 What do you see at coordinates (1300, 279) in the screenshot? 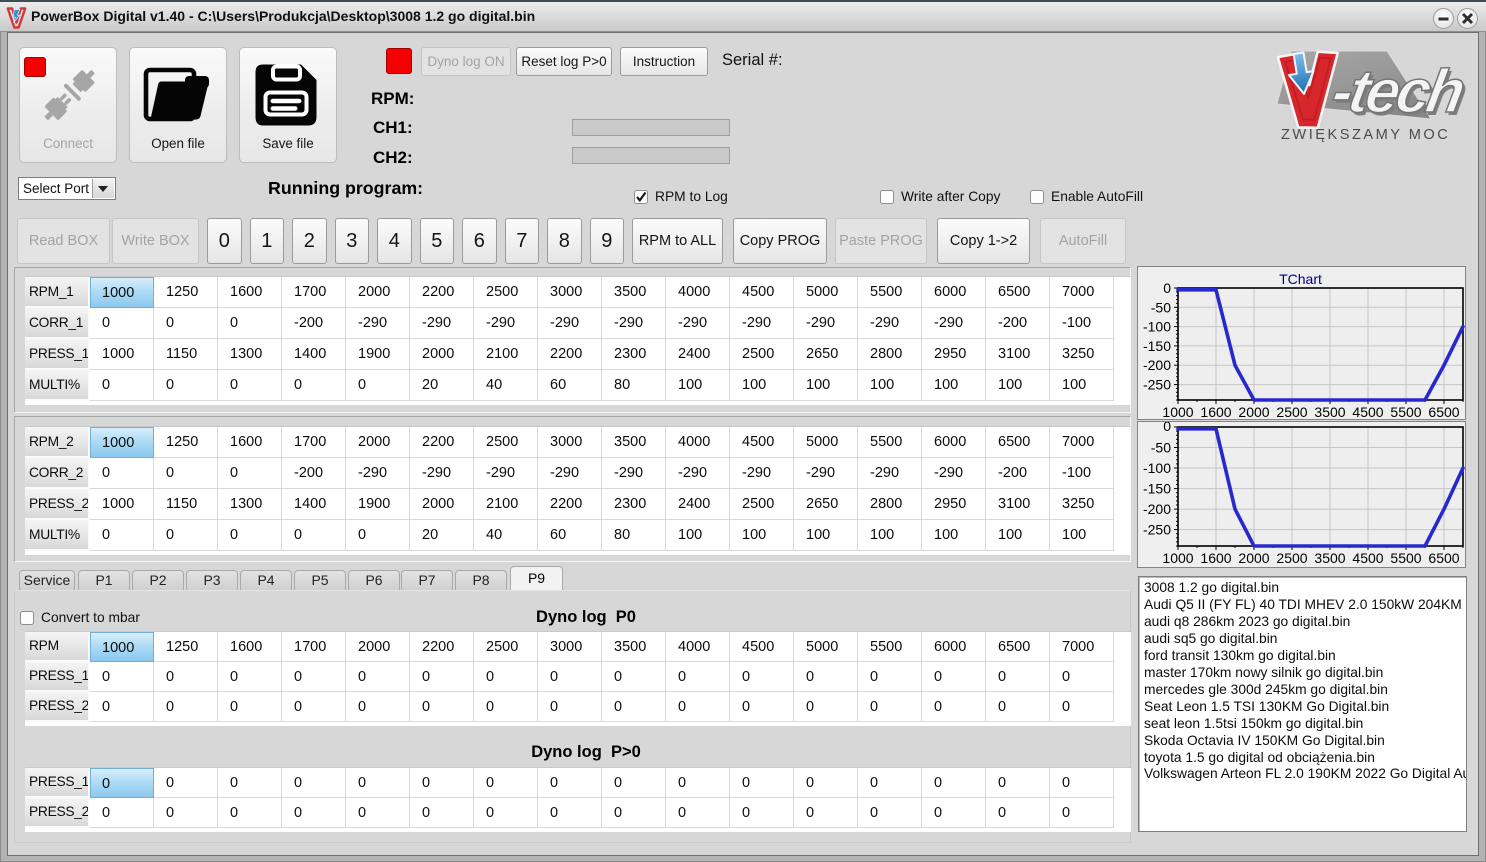
I see `svg-text: TChart` at bounding box center [1300, 279].